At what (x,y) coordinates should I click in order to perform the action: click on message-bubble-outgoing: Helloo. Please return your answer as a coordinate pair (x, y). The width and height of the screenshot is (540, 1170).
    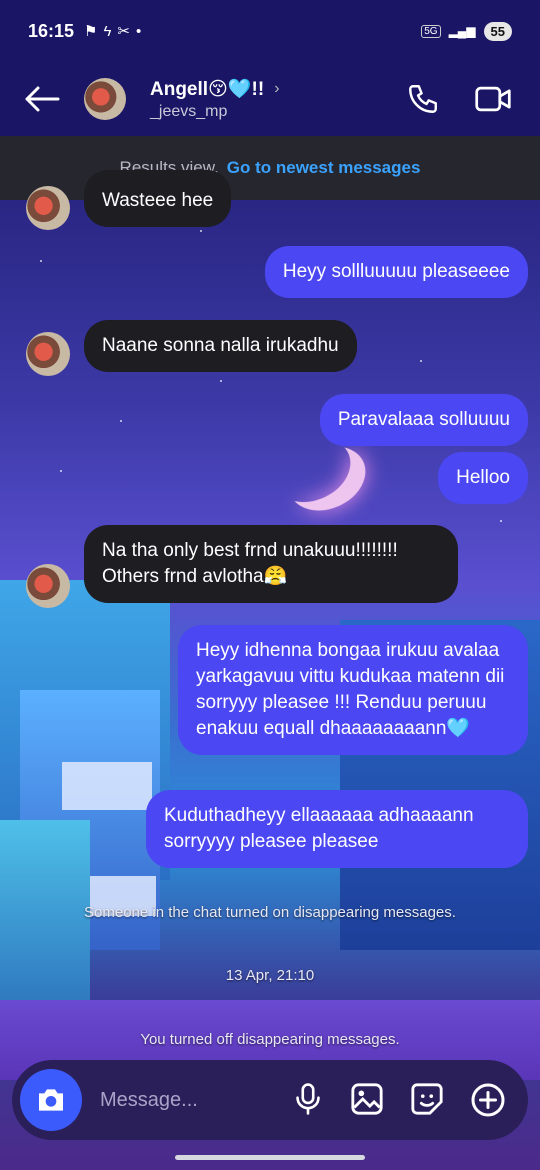
    Looking at the image, I should click on (483, 478).